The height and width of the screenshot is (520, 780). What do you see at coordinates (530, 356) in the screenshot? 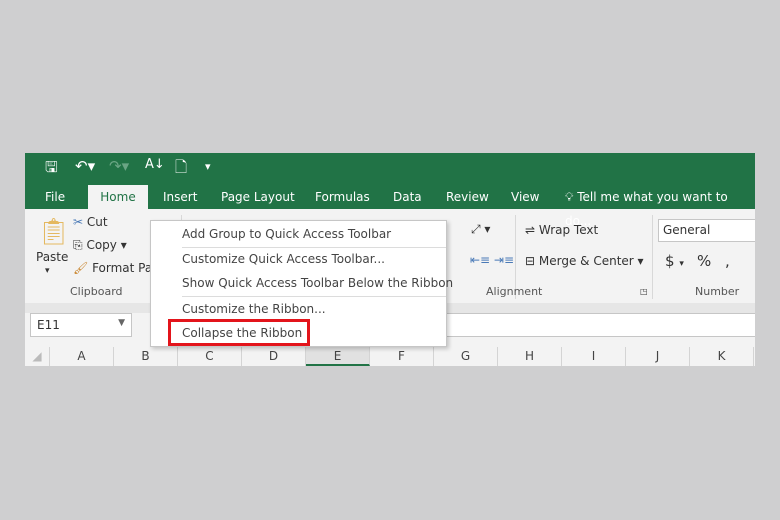
I see `column-header-h: H` at bounding box center [530, 356].